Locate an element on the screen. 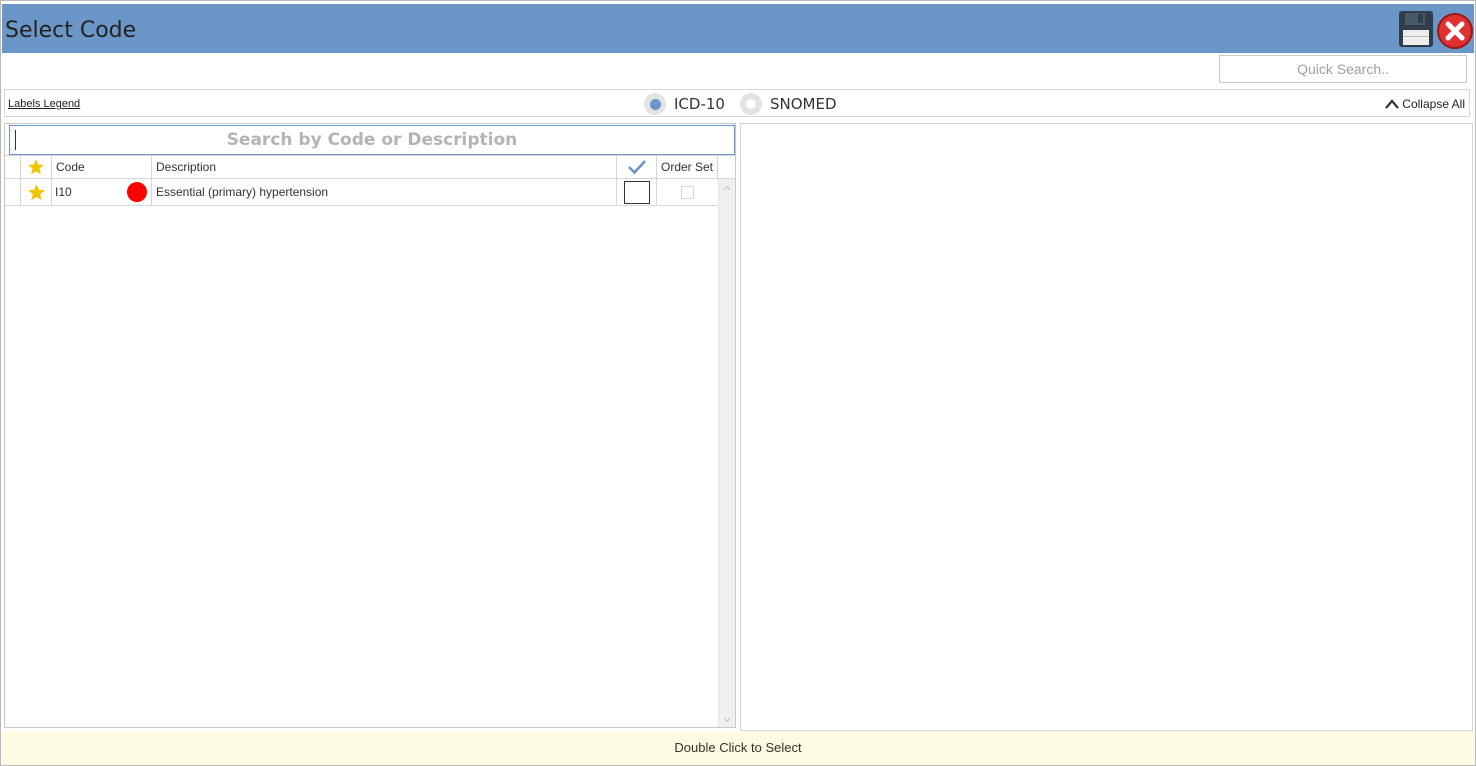  table-row: I10 Essential (primary) hypertension is located at coordinates (361, 192).